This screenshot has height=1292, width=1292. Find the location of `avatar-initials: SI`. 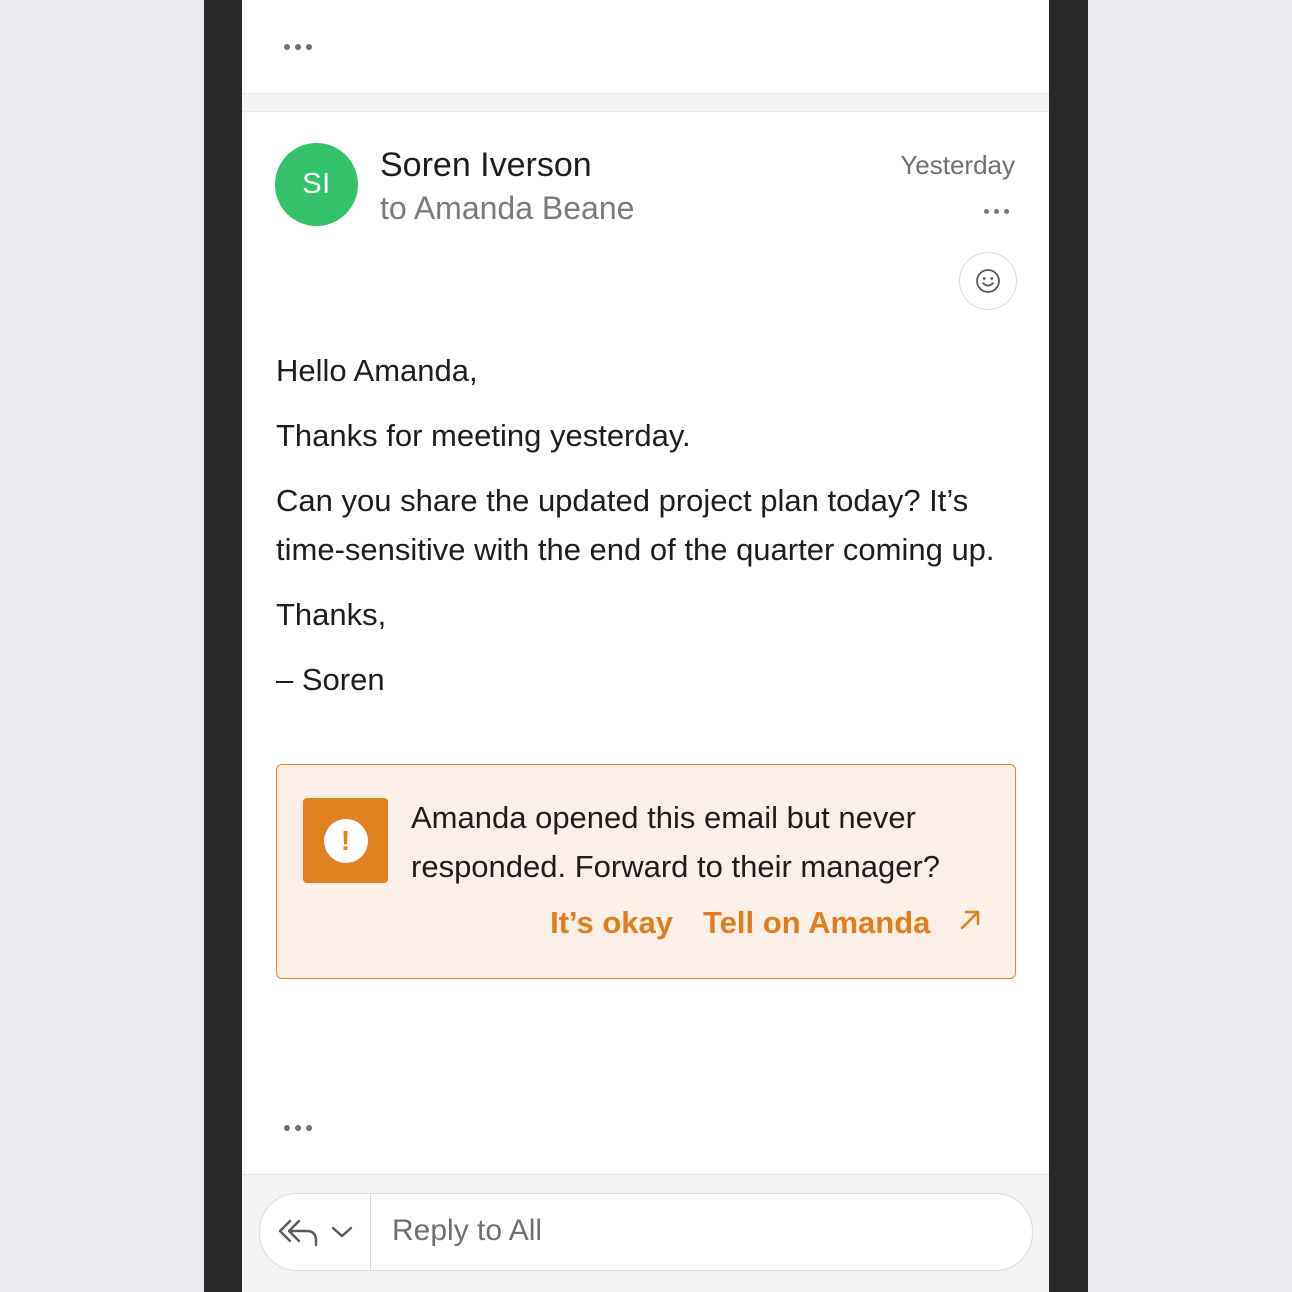

avatar-initials: SI is located at coordinates (316, 184).